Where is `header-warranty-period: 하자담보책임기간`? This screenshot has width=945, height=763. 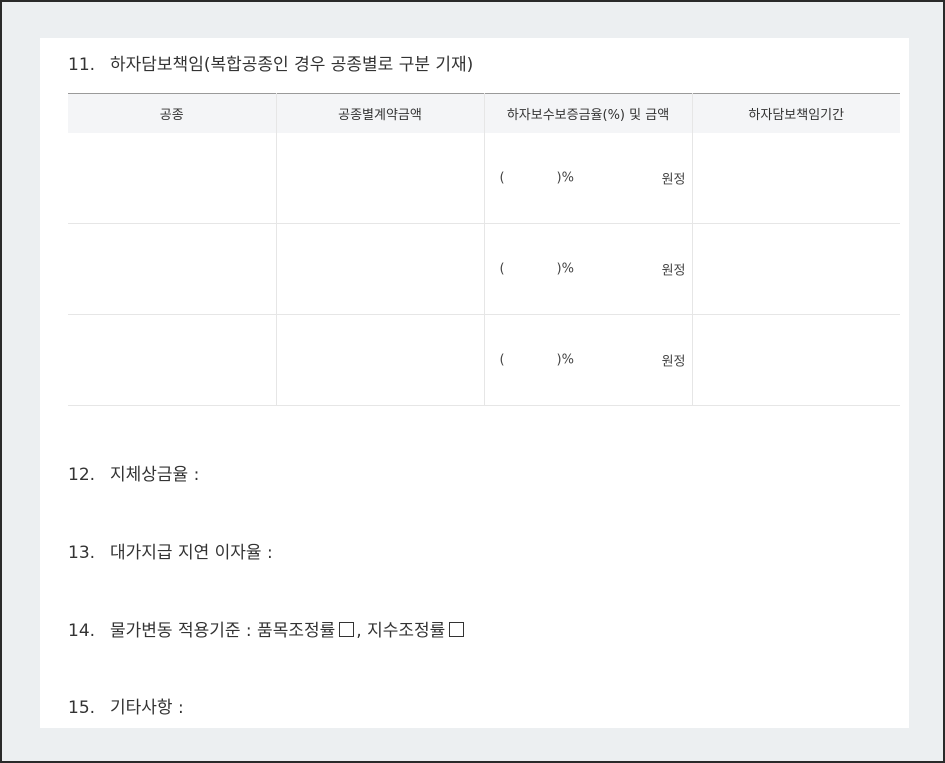
header-warranty-period: 하자담보책임기간 is located at coordinates (796, 113).